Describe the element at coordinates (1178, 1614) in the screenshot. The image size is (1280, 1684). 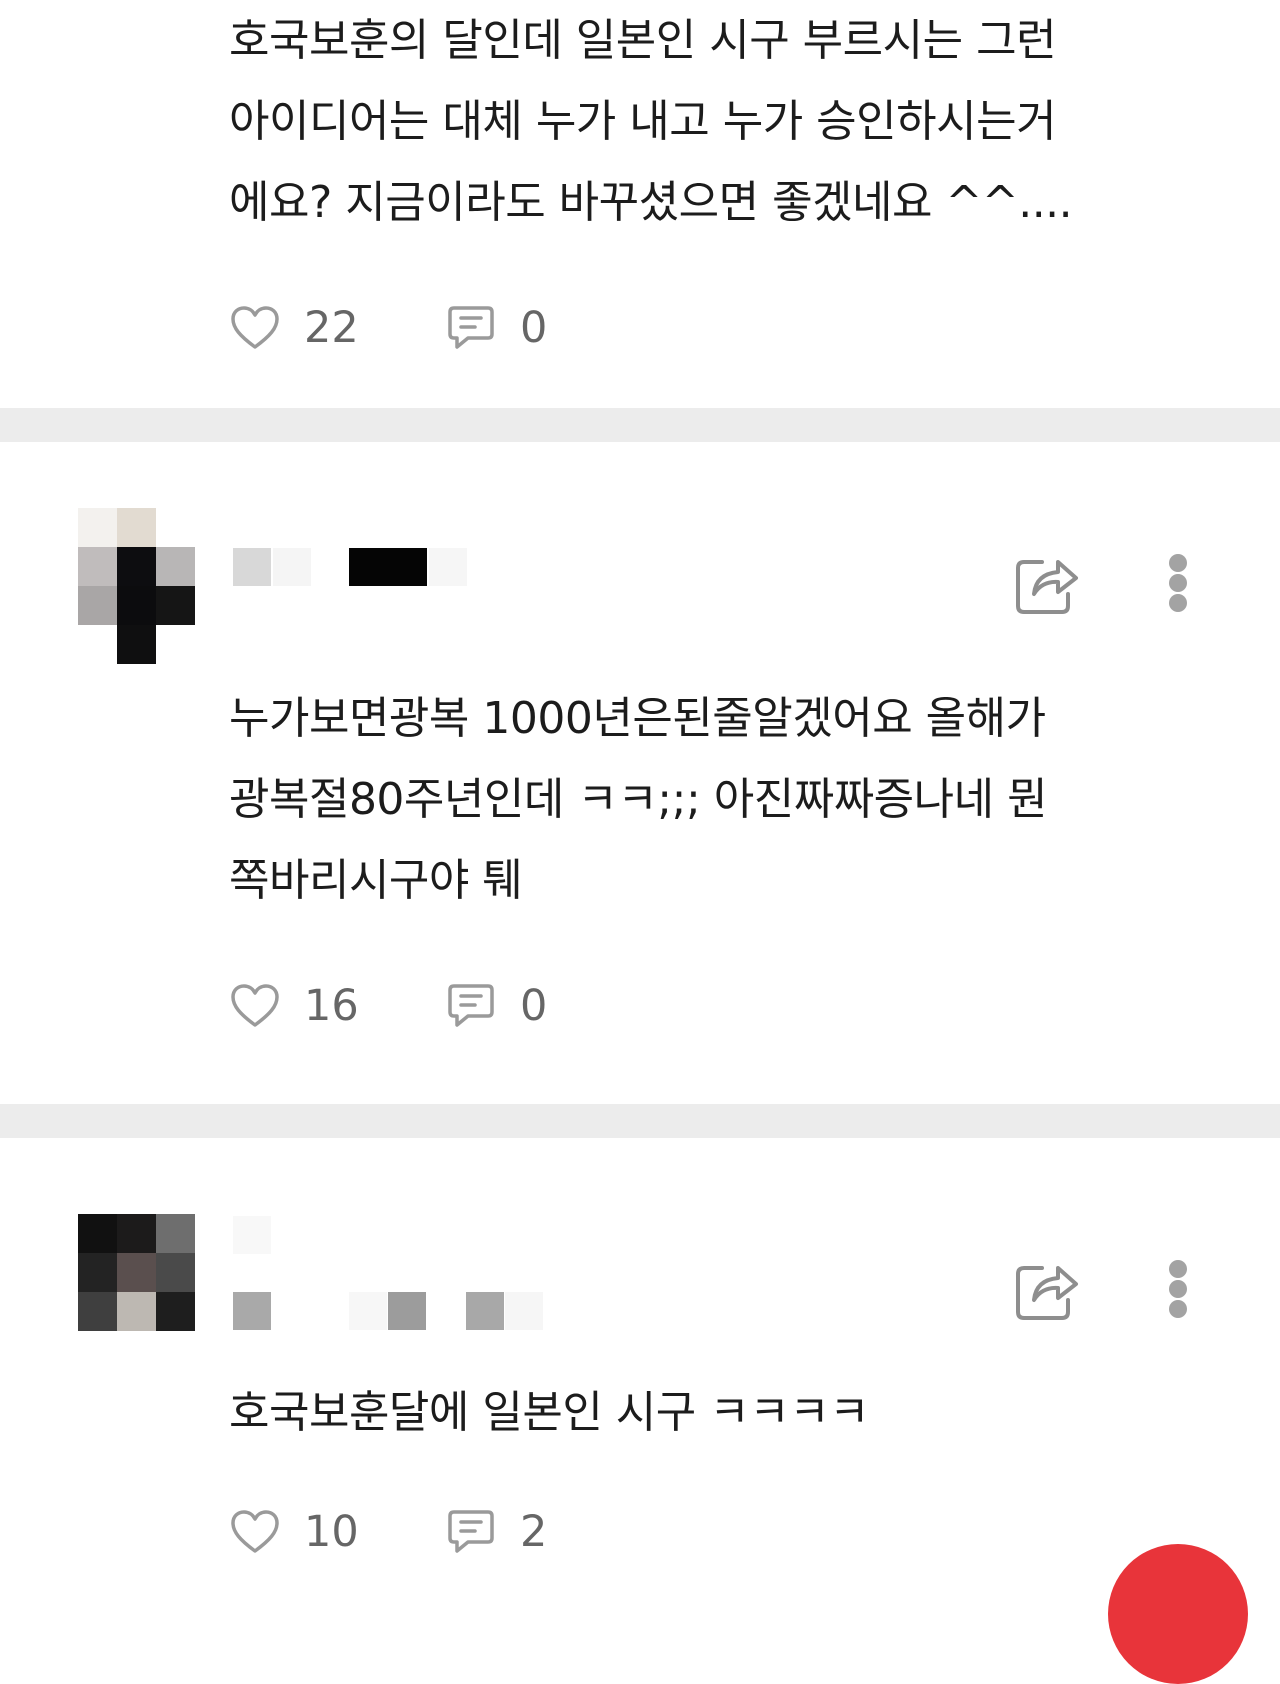
I see `floating-action-button` at that location.